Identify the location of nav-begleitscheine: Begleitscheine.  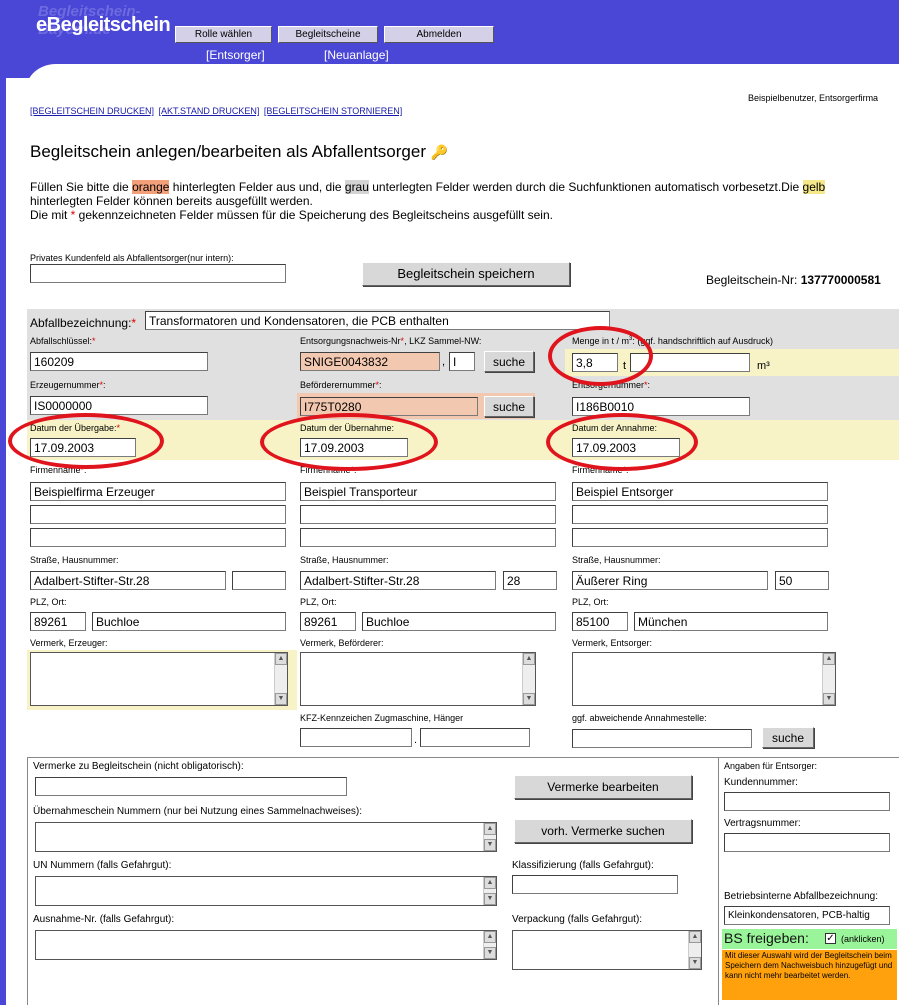
(328, 34).